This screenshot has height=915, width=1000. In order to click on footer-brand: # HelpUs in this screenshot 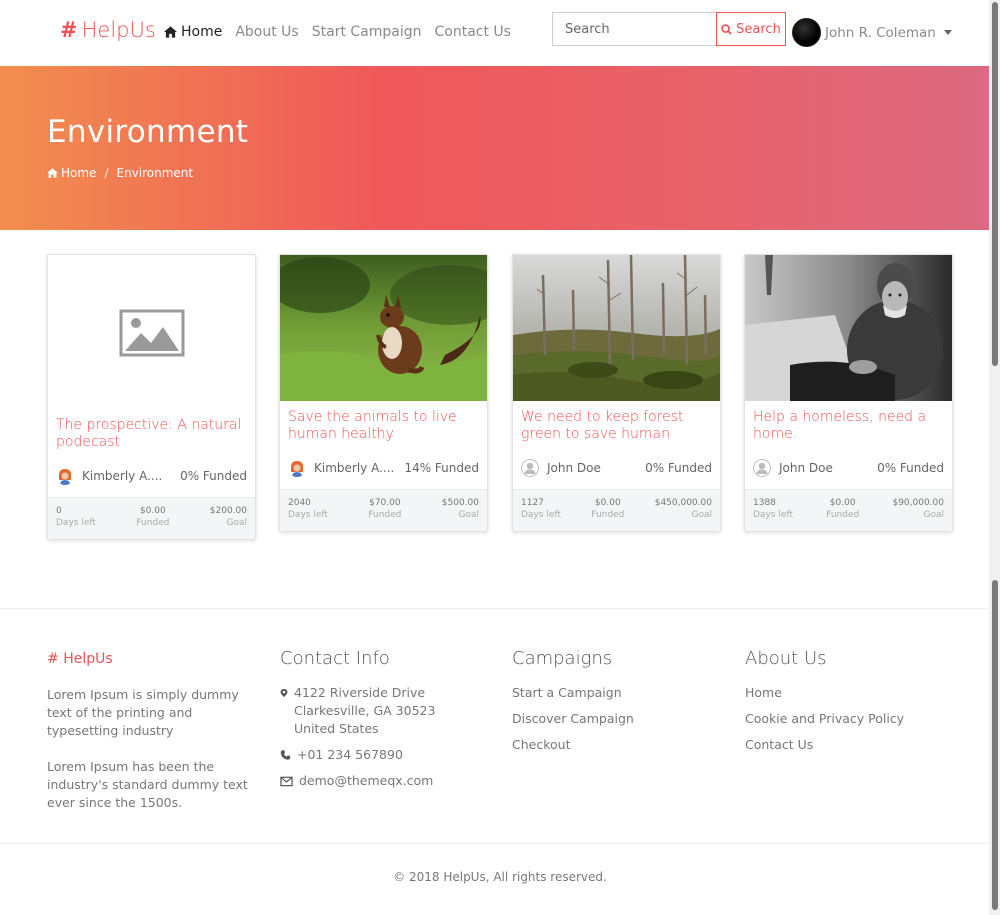, I will do `click(154, 659)`.